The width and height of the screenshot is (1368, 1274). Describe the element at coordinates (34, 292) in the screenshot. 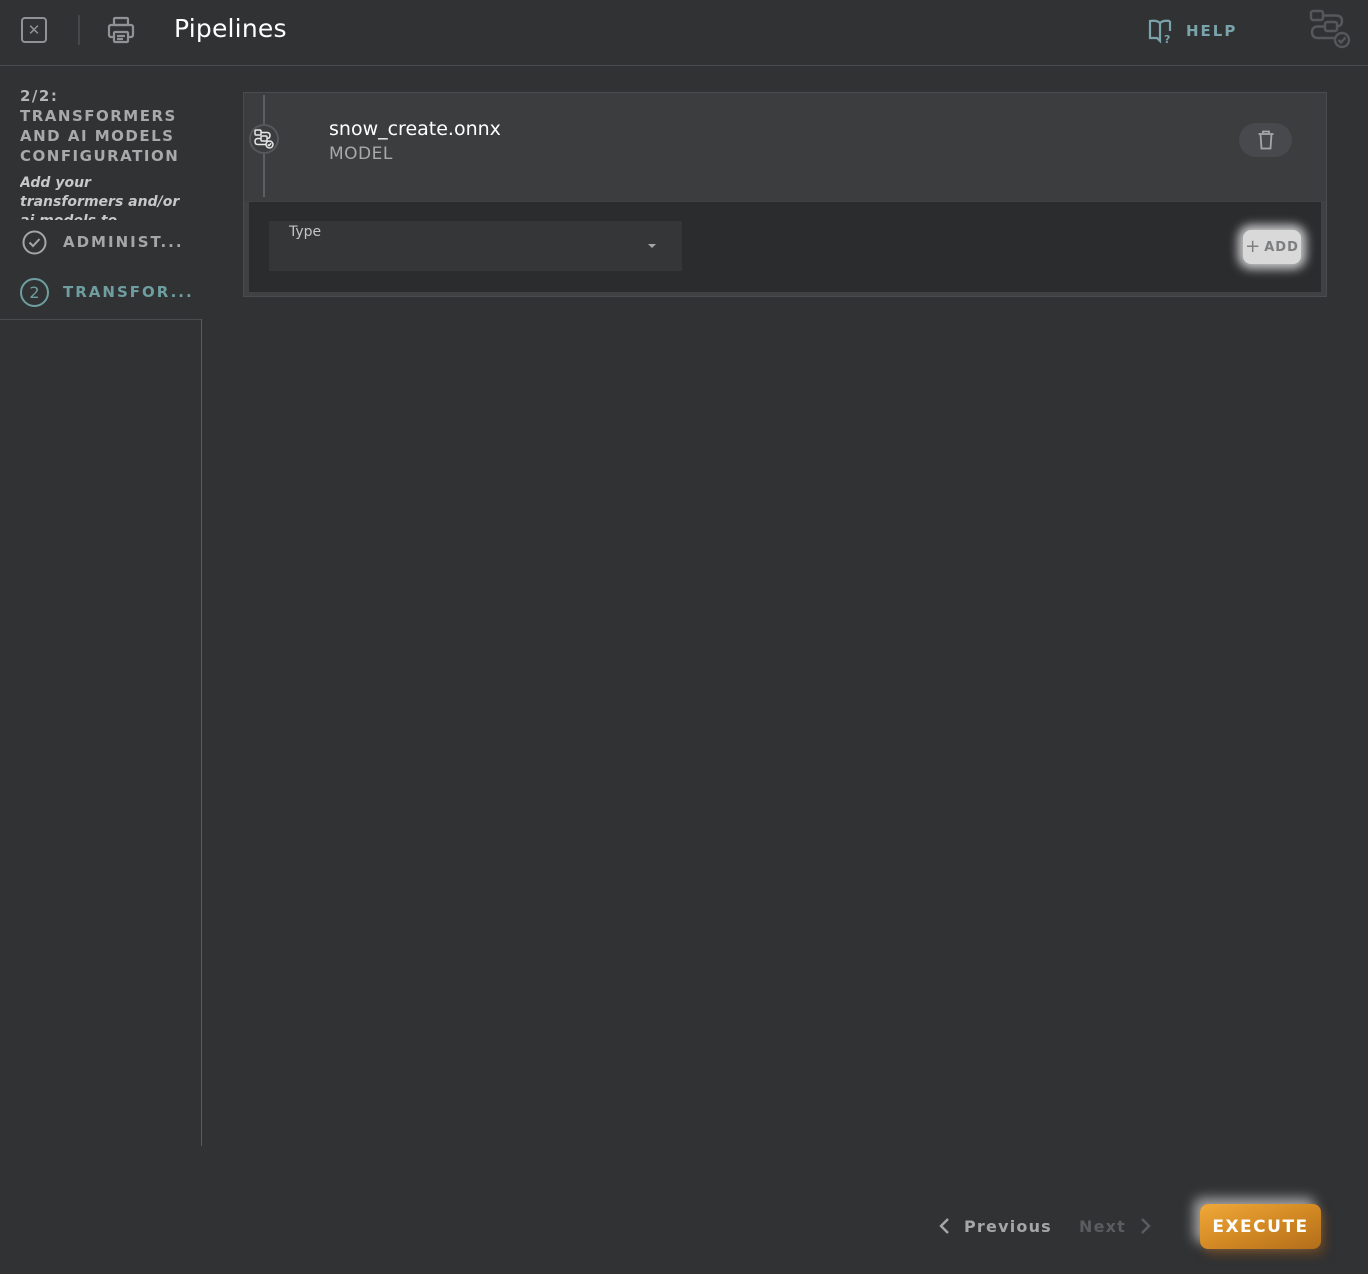

I see `step-number-badge: 2` at that location.